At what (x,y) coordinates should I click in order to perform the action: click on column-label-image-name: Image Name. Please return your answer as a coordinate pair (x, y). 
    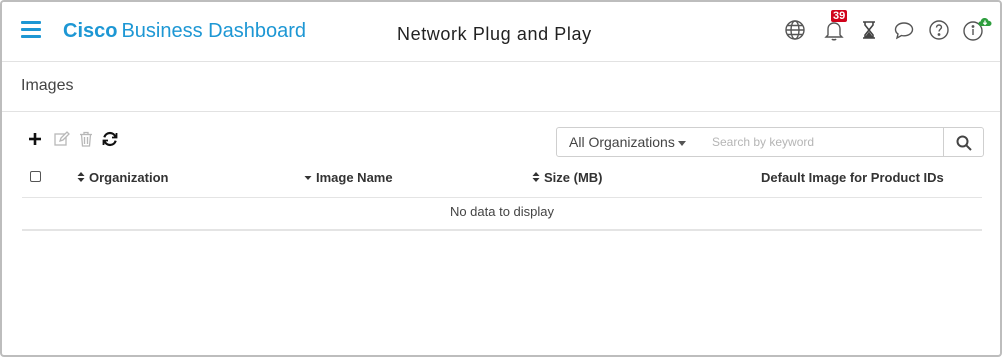
    Looking at the image, I should click on (354, 177).